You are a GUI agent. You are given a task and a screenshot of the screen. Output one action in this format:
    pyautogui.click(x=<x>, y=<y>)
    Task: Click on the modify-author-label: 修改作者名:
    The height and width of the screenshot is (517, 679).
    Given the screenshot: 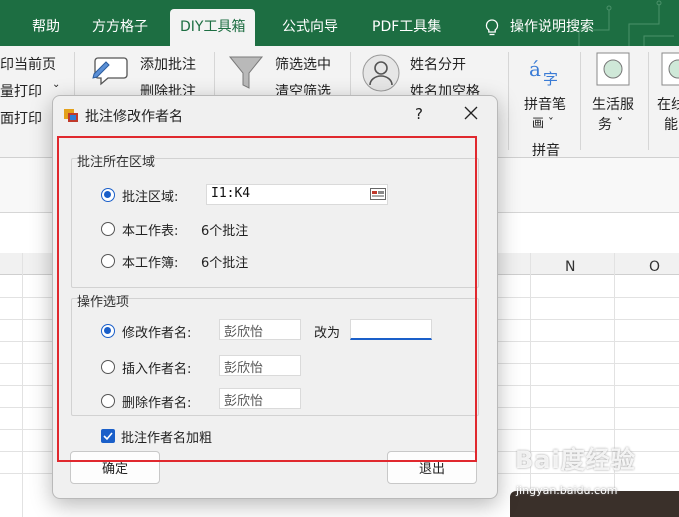 What is the action you would take?
    pyautogui.click(x=156, y=331)
    